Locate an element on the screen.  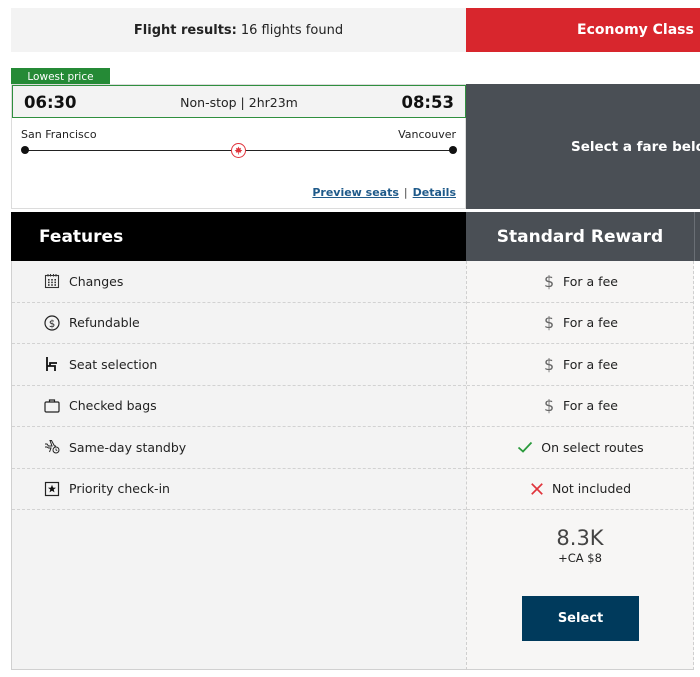
results-label: Flight results: is located at coordinates (185, 30).